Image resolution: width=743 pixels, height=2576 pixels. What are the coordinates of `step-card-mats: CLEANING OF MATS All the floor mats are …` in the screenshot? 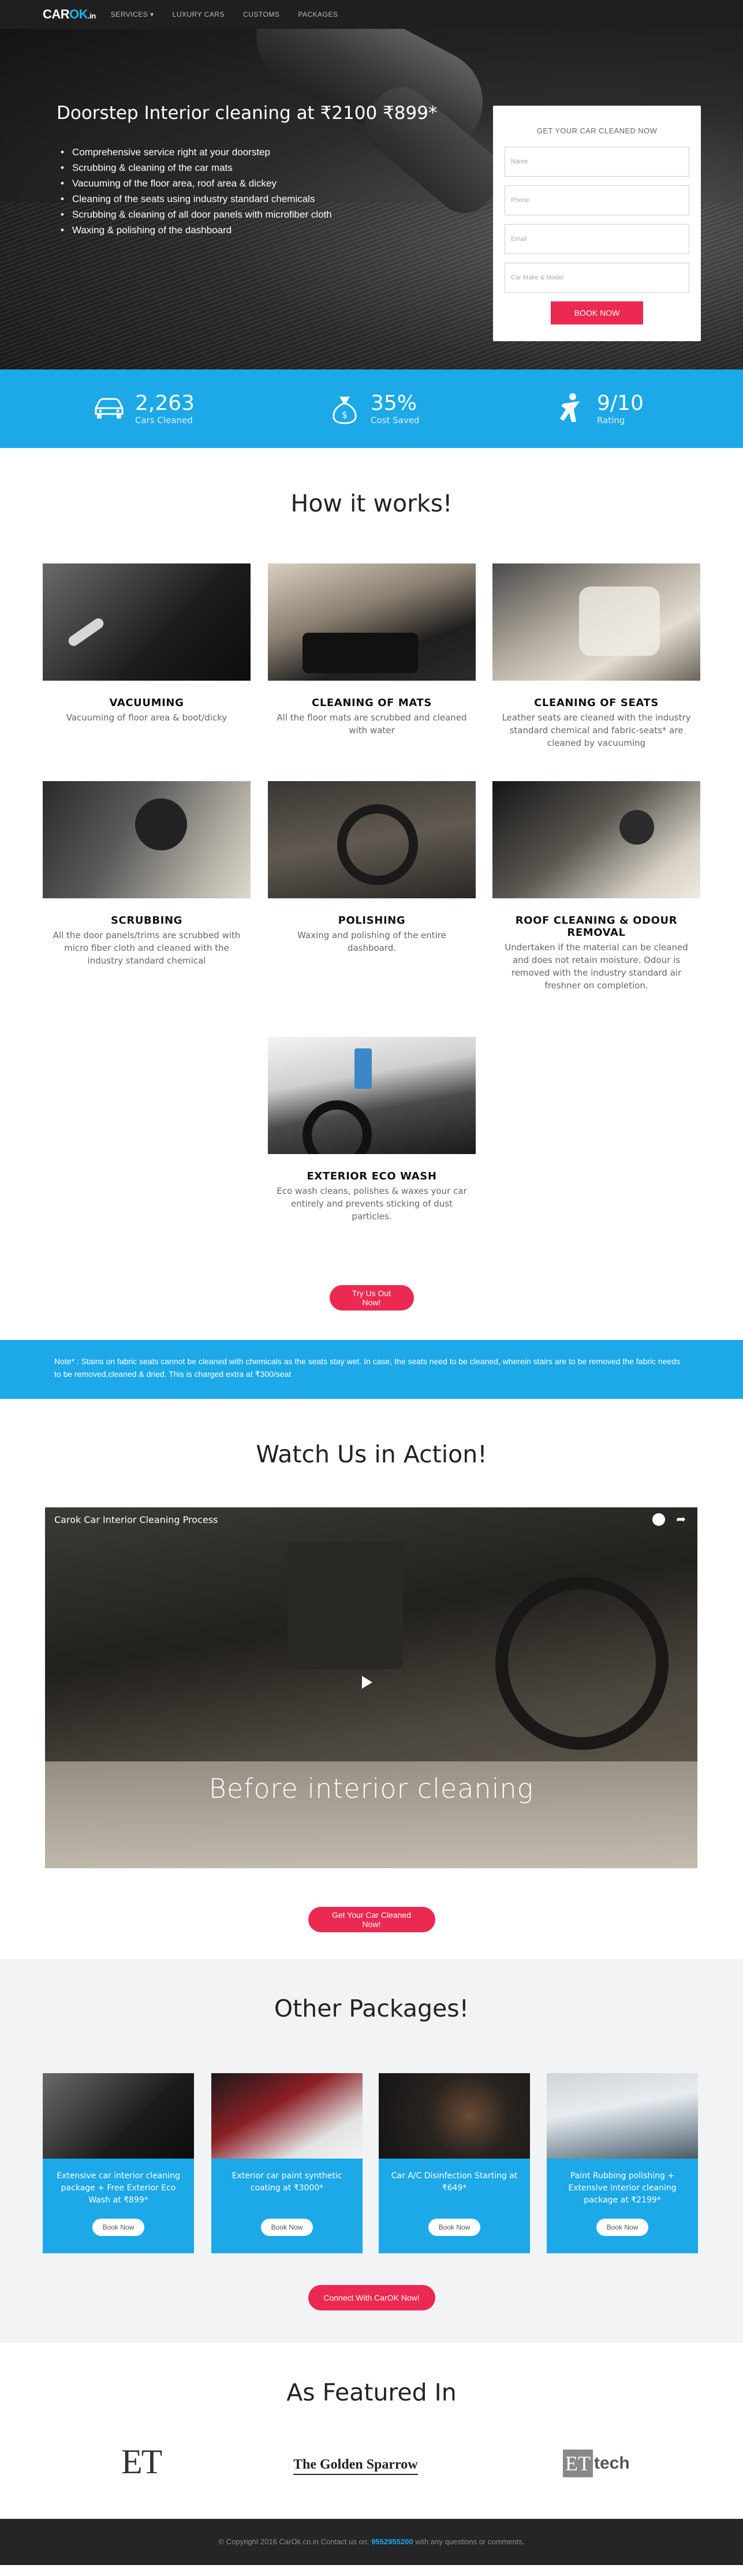 It's located at (372, 650).